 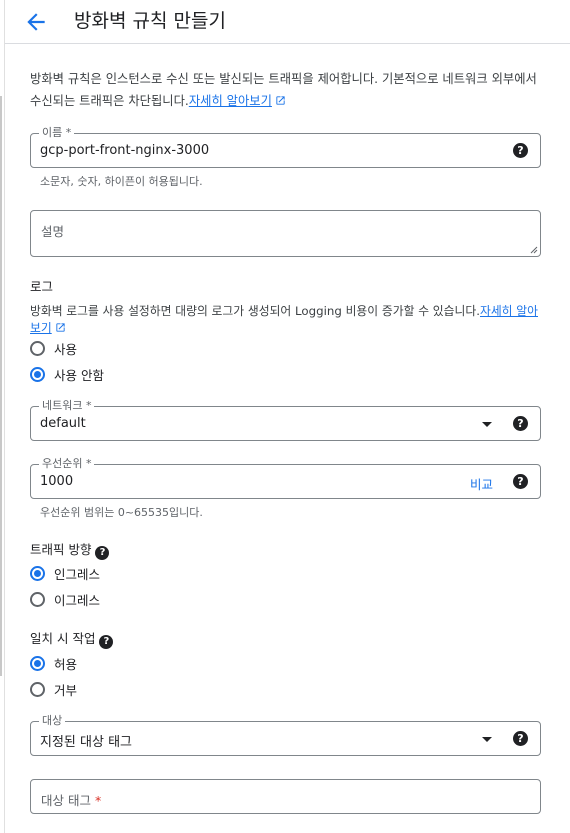 What do you see at coordinates (285, 147) in the screenshot?
I see `name-field: 이름 * gcp-port-front-nginx-3000 ?` at bounding box center [285, 147].